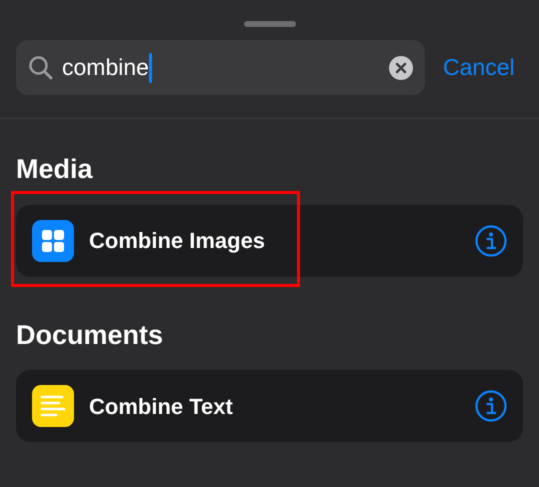  Describe the element at coordinates (53, 406) in the screenshot. I see `text-lines-icon` at that location.